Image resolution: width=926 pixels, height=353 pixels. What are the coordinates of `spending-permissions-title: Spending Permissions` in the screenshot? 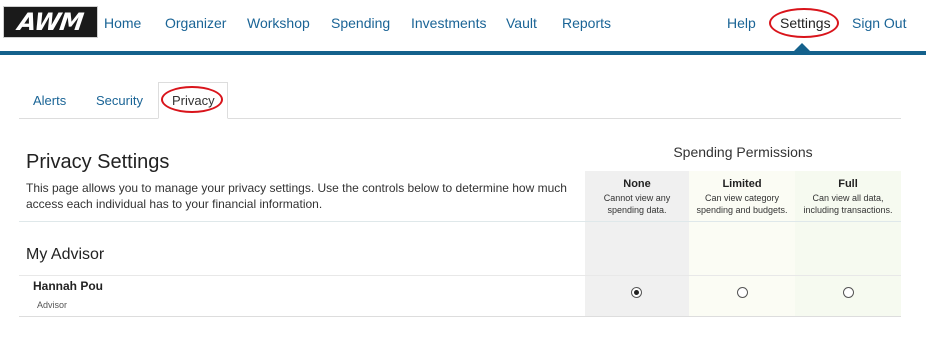 It's located at (743, 152).